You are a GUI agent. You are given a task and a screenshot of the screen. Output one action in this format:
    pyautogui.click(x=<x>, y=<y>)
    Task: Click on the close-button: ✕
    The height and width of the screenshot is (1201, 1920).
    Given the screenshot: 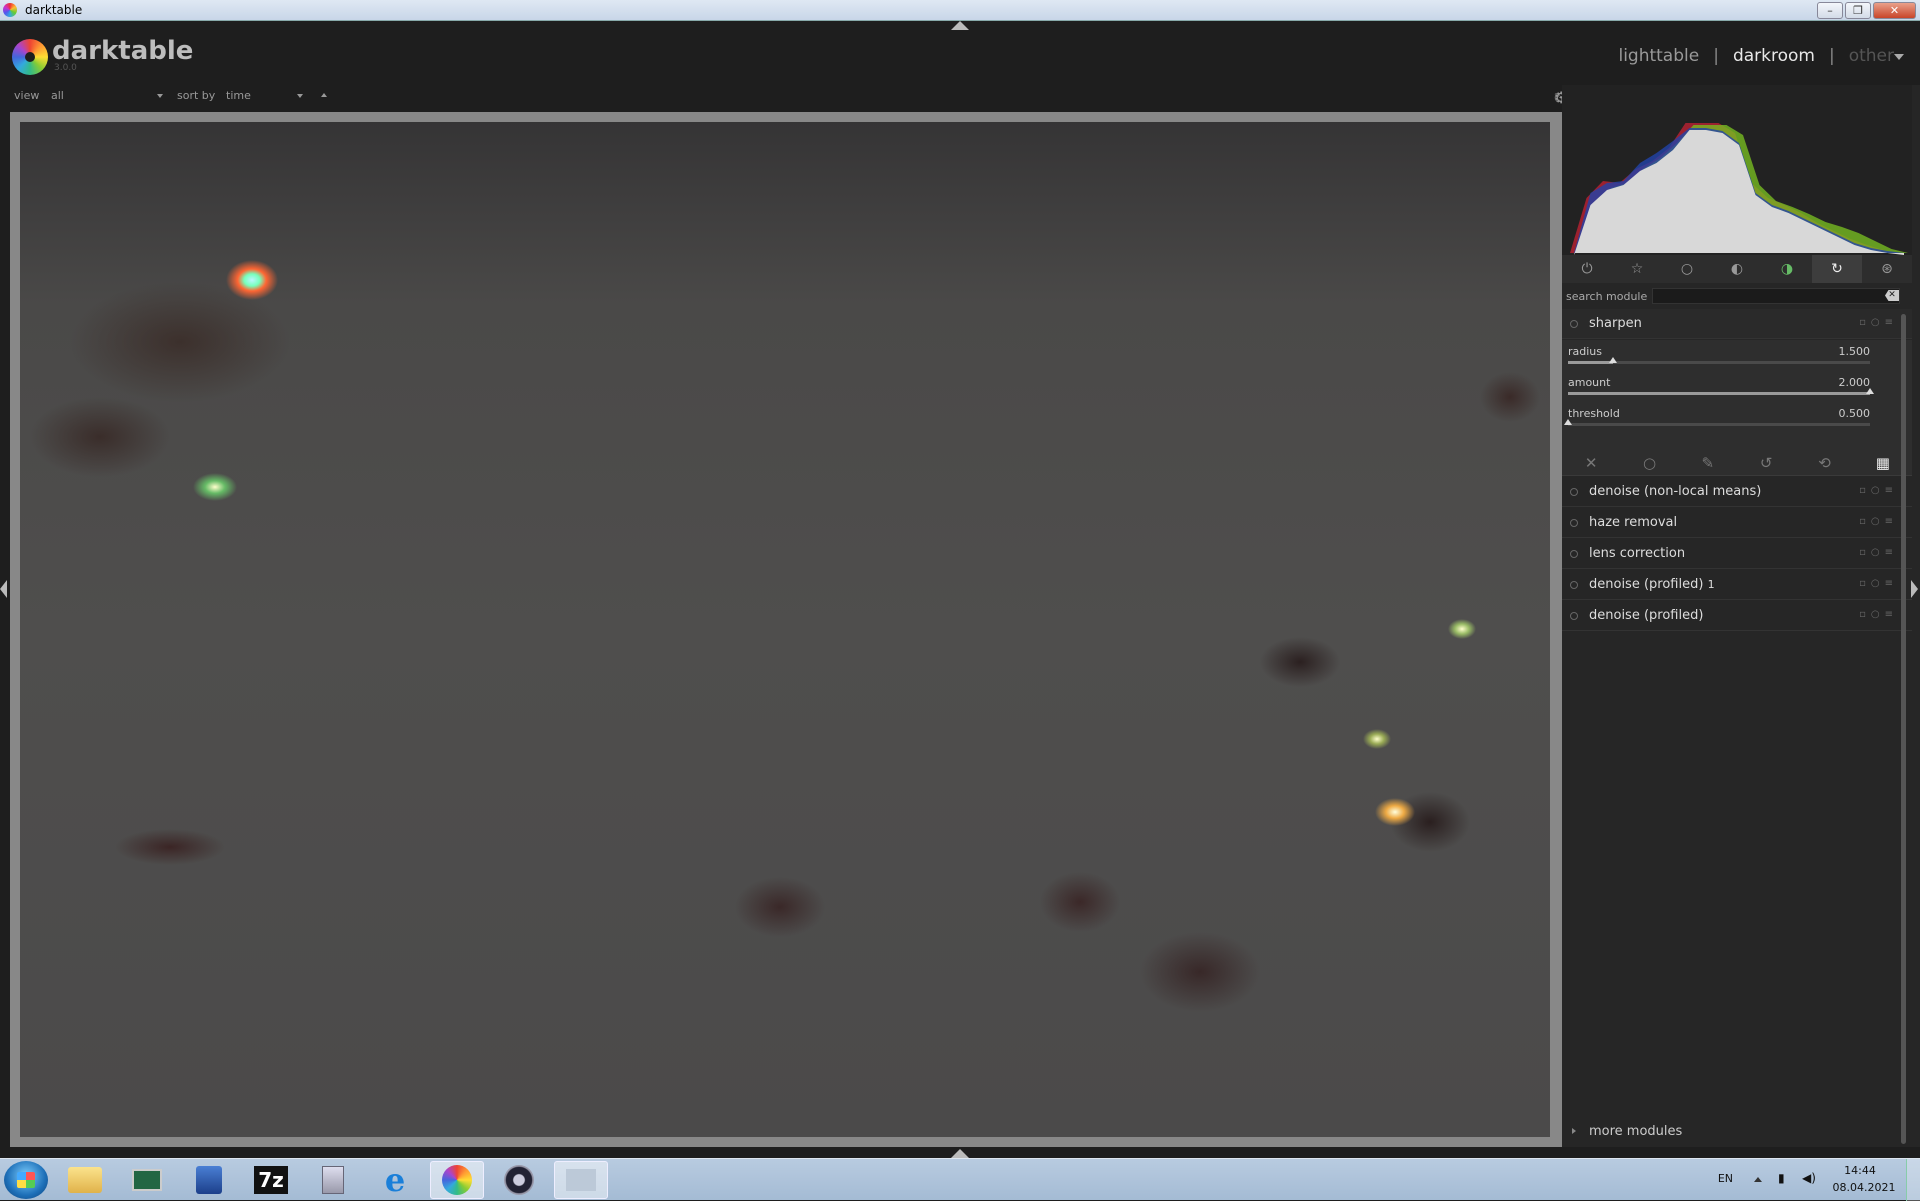 What is the action you would take?
    pyautogui.click(x=1894, y=10)
    